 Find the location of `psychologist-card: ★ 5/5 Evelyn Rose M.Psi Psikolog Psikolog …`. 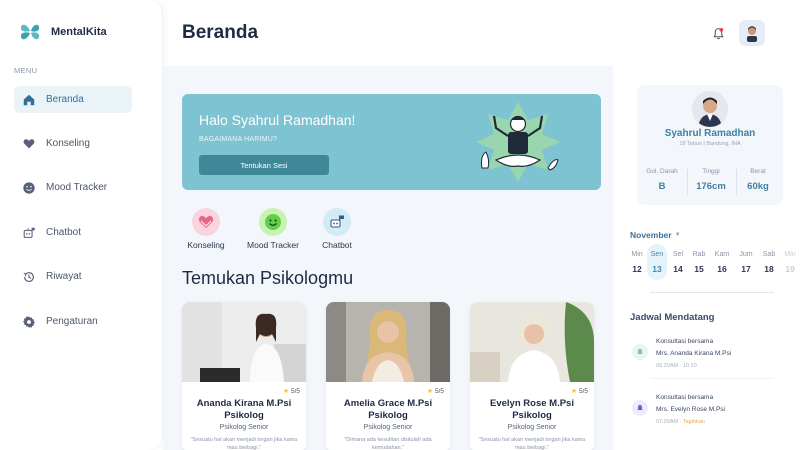

psychologist-card: ★ 5/5 Evelyn Rose M.Psi Psikolog Psikolog … is located at coordinates (532, 376).